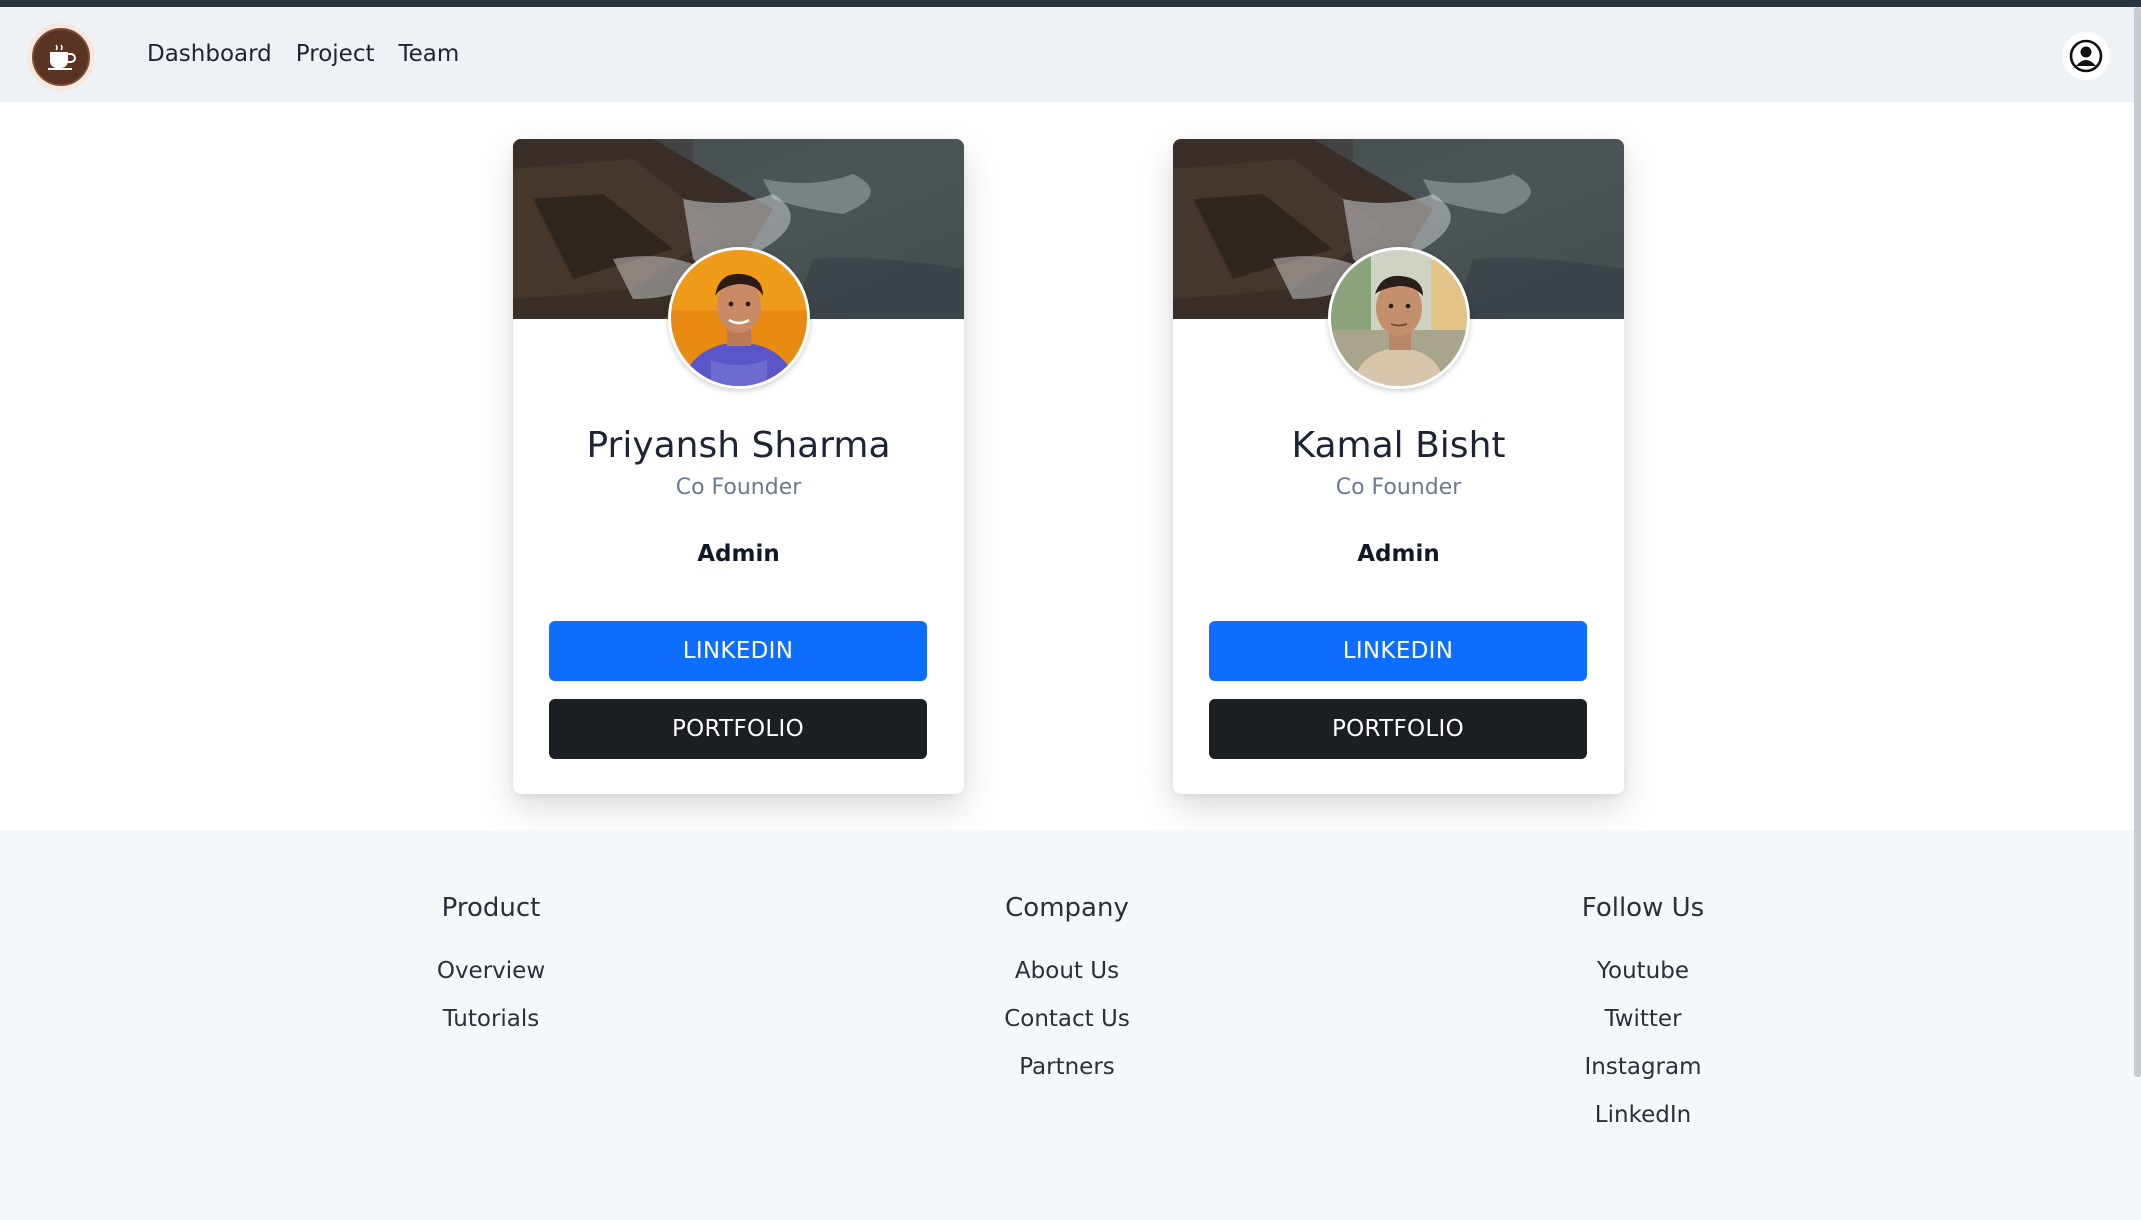  I want to click on nav-link-dashboard: Dashboard, so click(209, 54).